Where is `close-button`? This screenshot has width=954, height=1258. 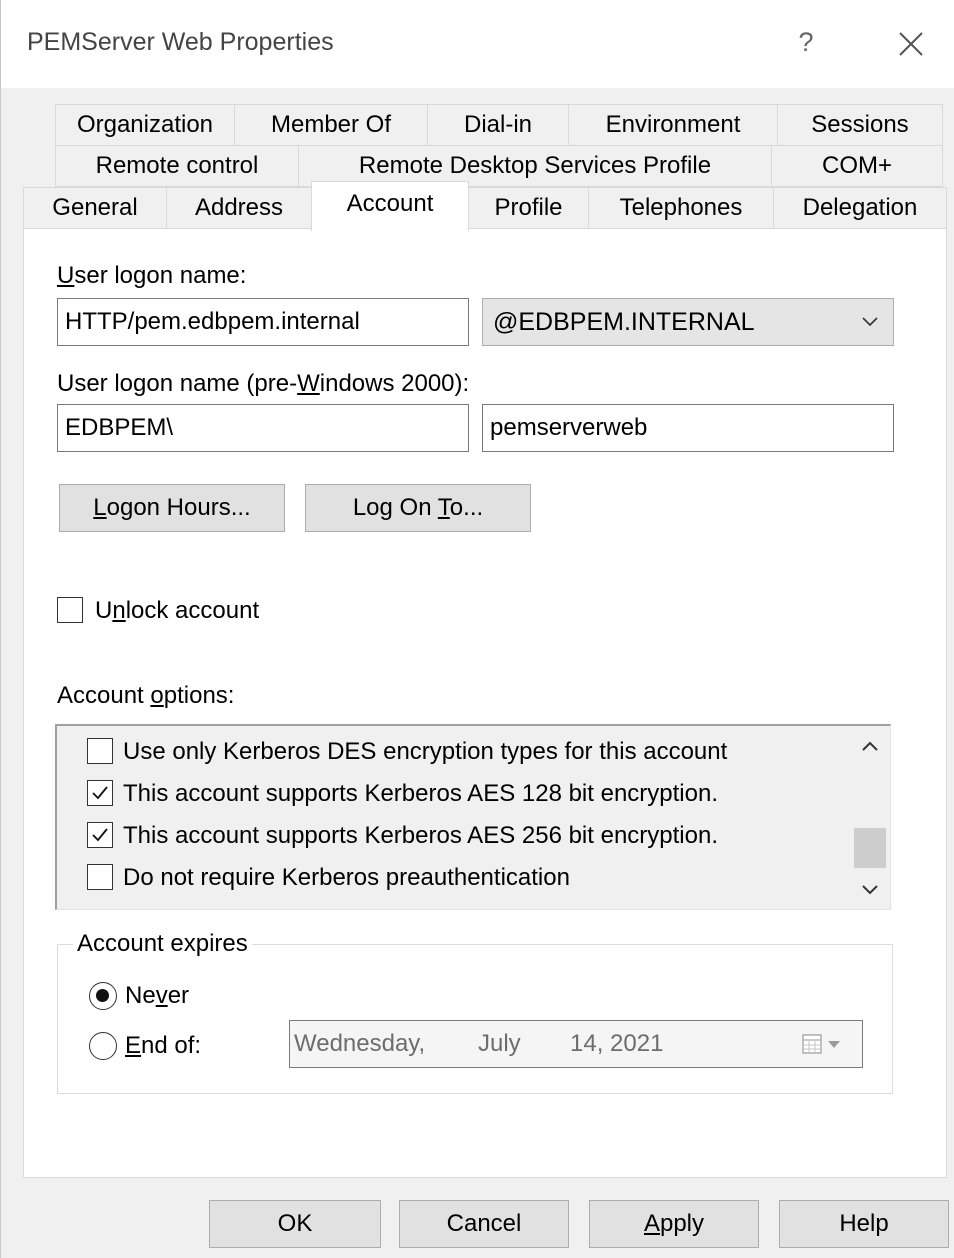 close-button is located at coordinates (911, 44).